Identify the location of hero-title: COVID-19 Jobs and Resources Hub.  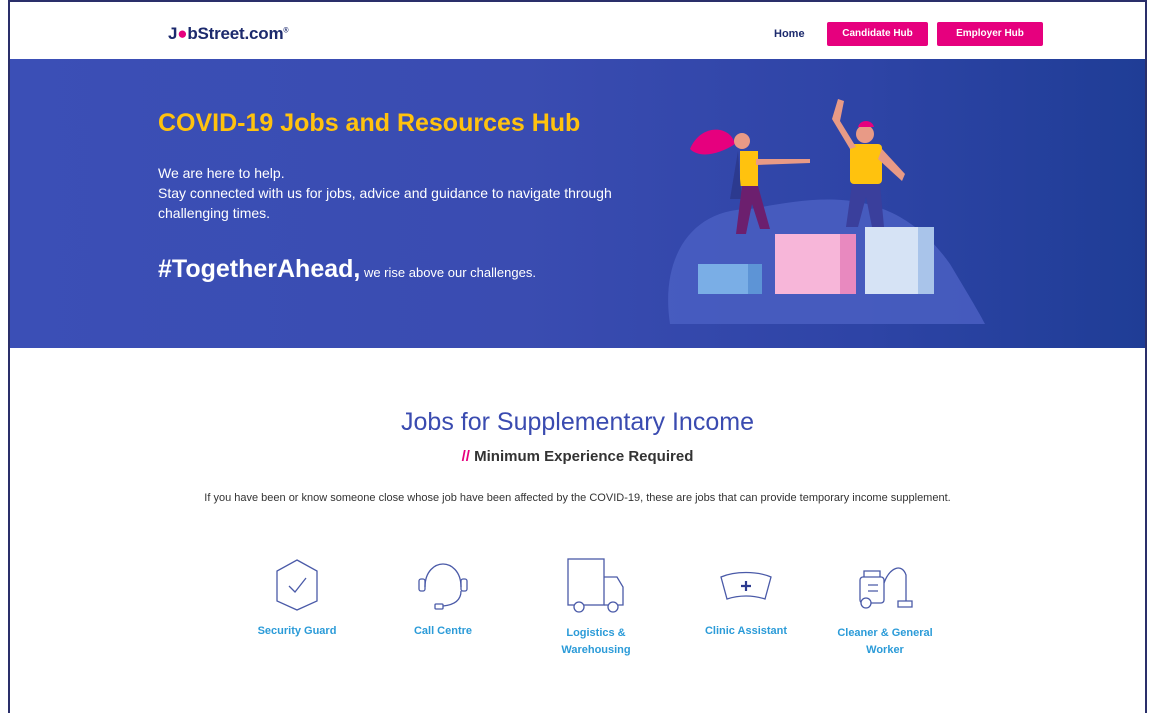
(369, 123).